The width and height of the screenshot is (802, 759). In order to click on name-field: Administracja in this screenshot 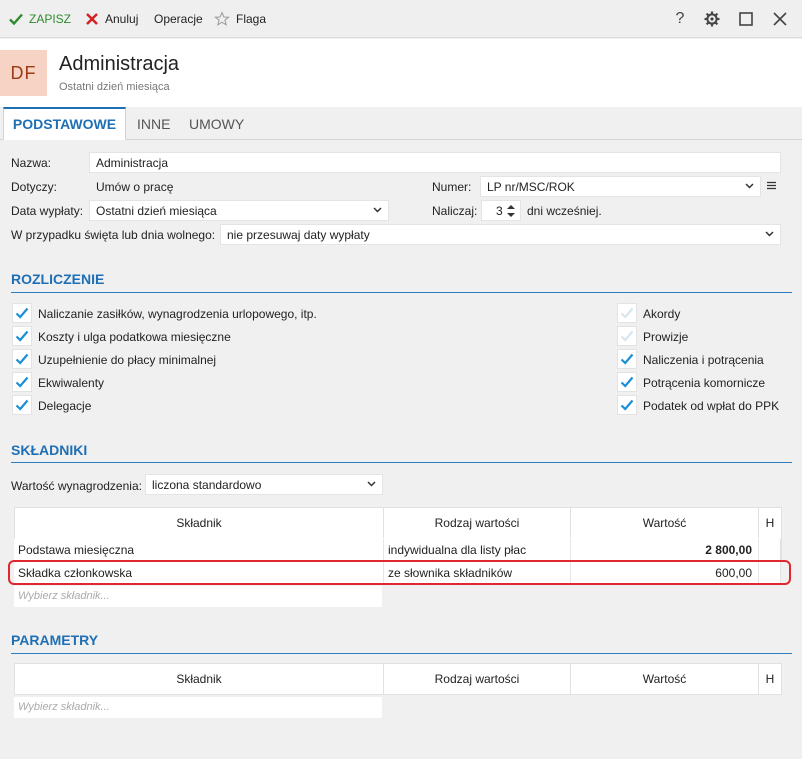, I will do `click(435, 162)`.